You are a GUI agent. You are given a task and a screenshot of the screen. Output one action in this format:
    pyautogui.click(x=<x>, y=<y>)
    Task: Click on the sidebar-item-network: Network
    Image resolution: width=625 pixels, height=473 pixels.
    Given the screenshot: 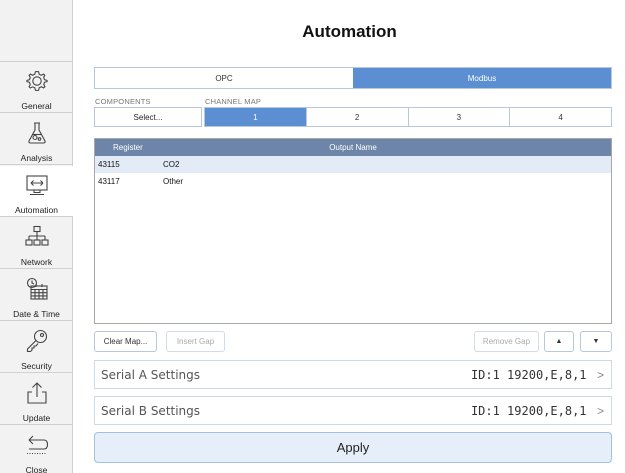 What is the action you would take?
    pyautogui.click(x=36, y=243)
    